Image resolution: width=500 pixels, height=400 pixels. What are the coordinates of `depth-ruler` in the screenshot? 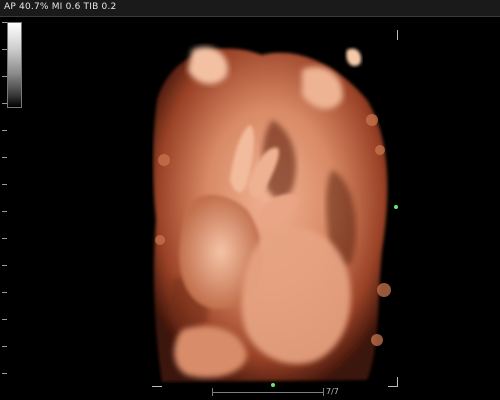 It's located at (5, 211).